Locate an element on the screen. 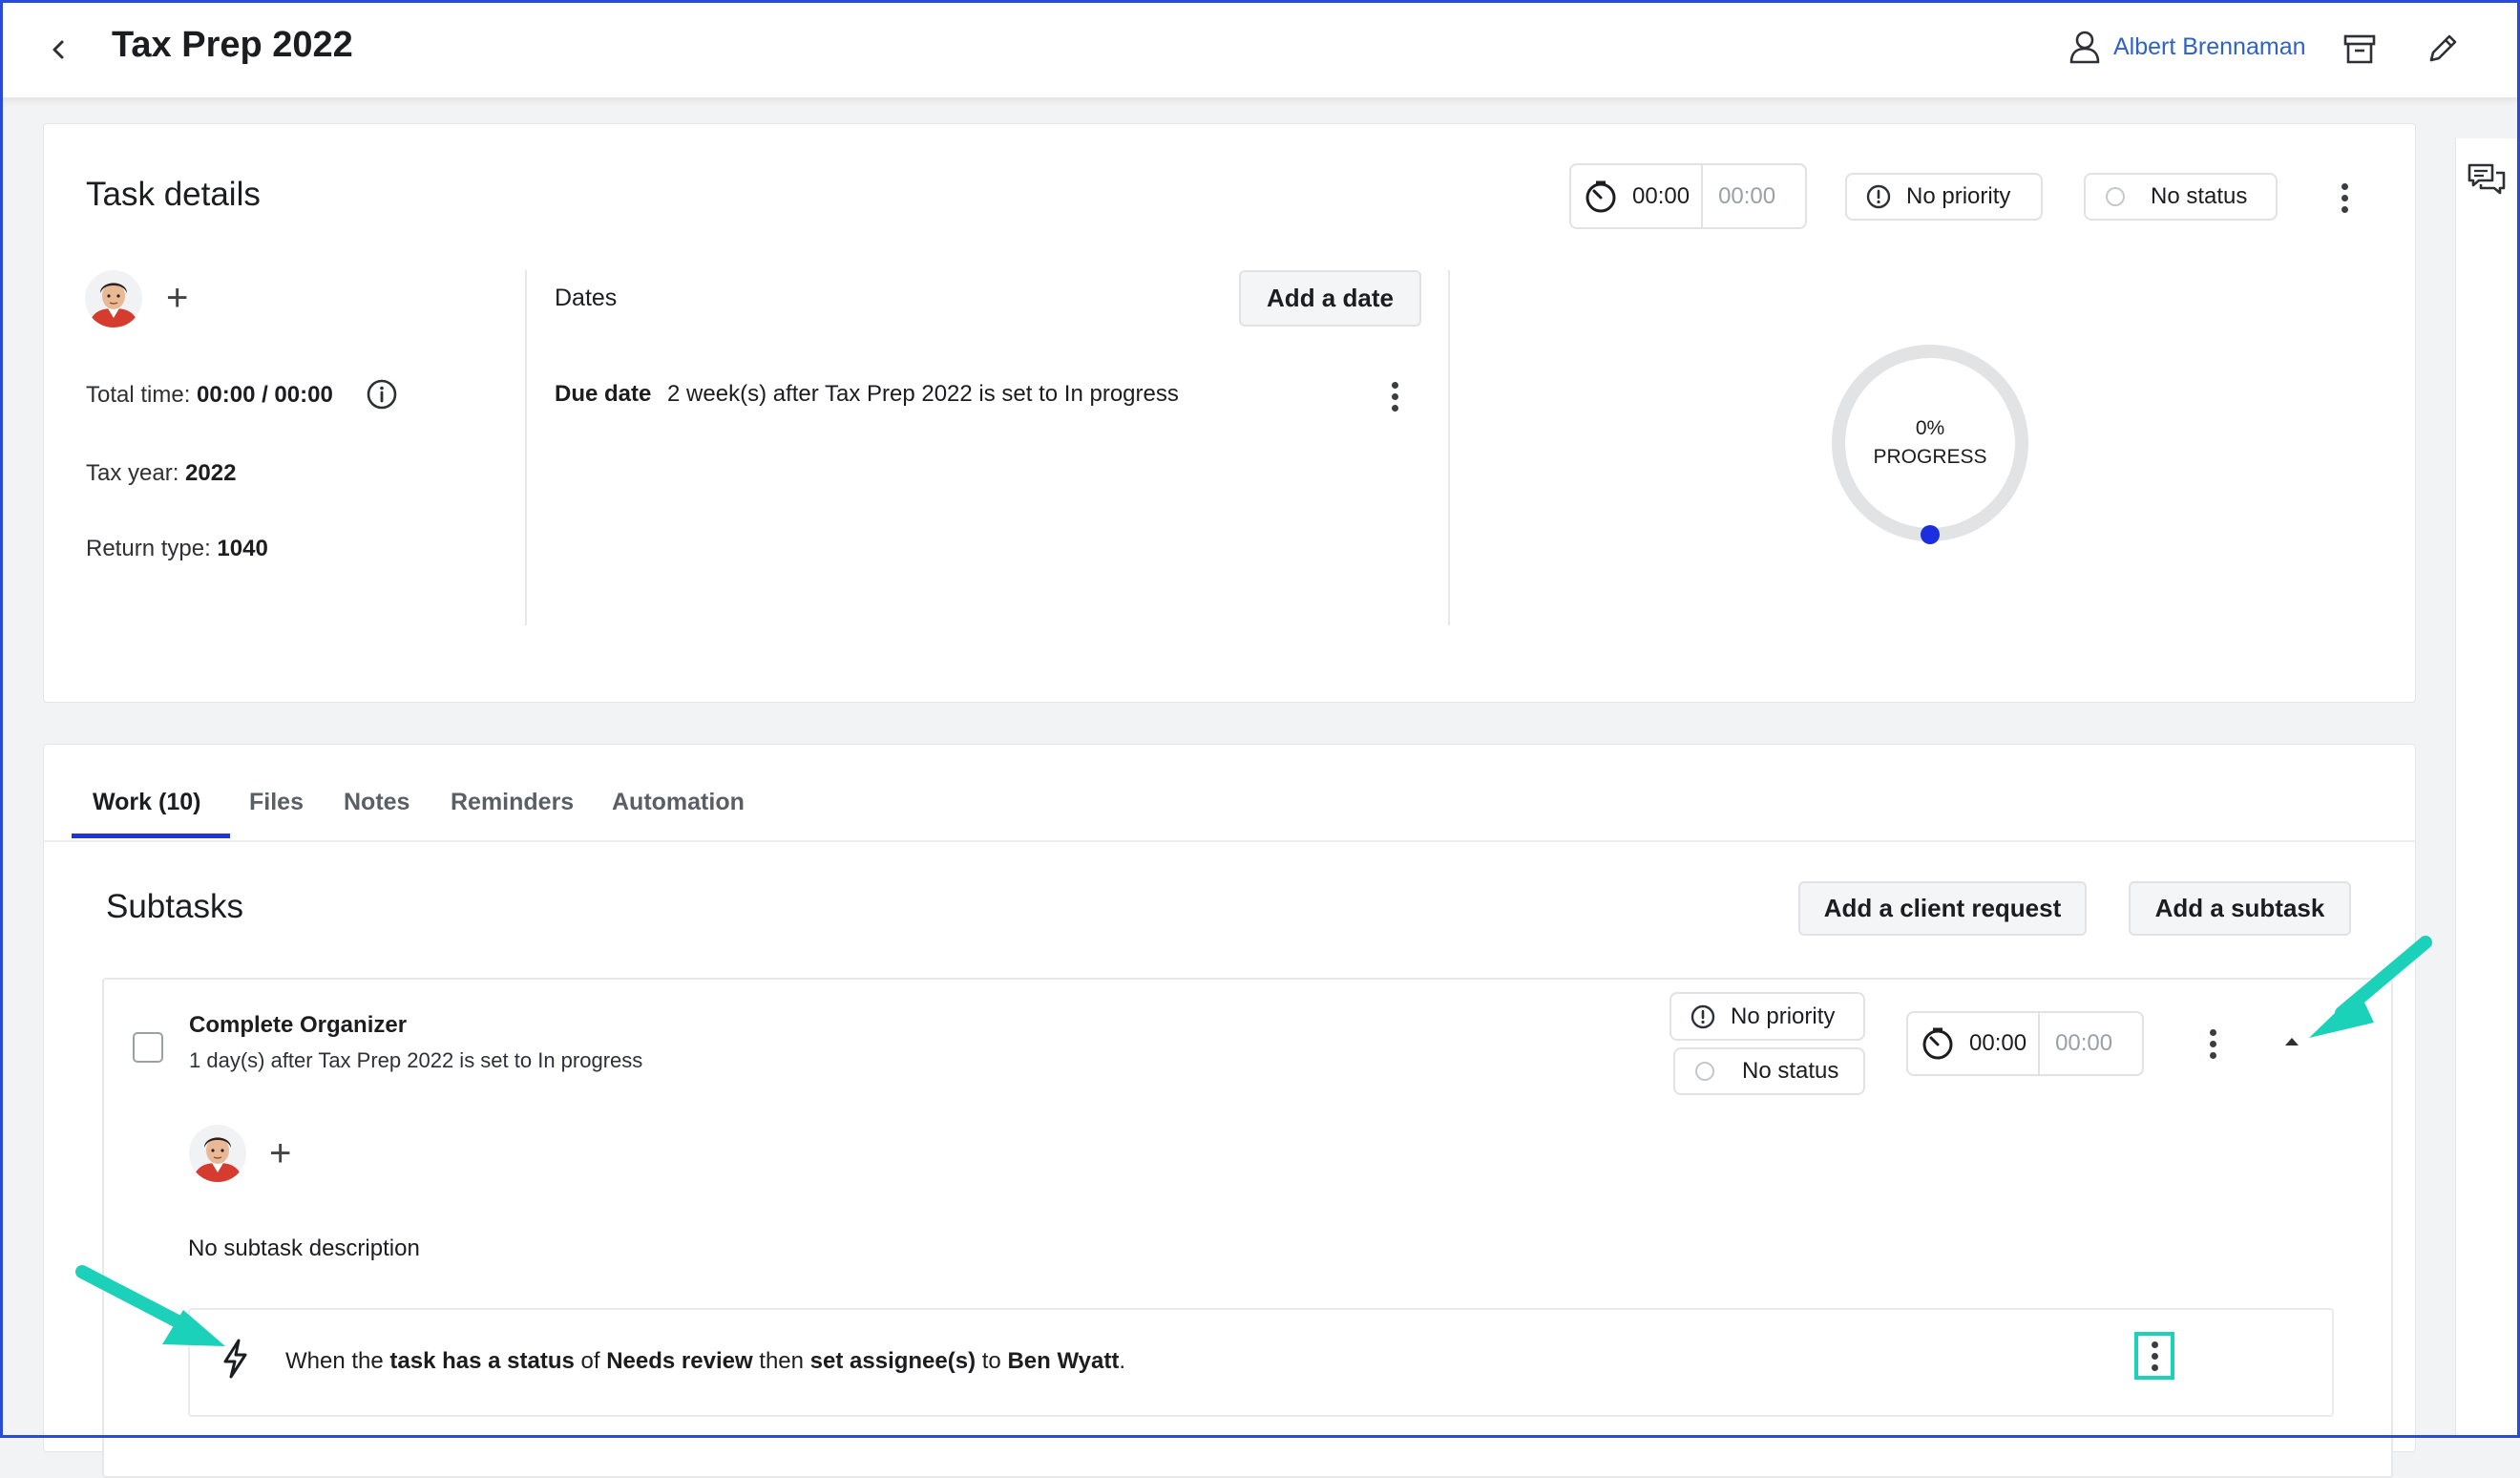 The image size is (2520, 1478). rule-status-value: Needs review is located at coordinates (680, 1361).